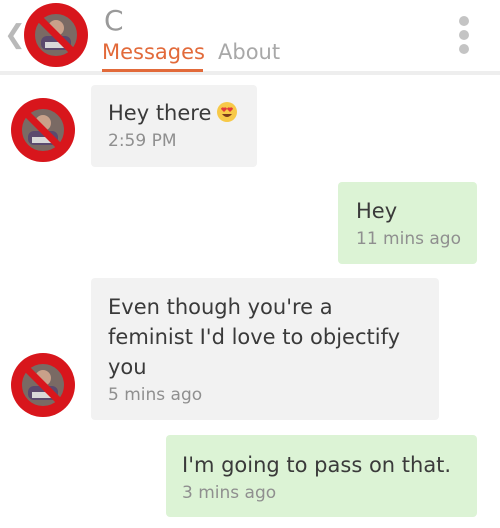 The width and height of the screenshot is (500, 528). What do you see at coordinates (220, 307) in the screenshot?
I see `message-text-line: Even though you're a` at bounding box center [220, 307].